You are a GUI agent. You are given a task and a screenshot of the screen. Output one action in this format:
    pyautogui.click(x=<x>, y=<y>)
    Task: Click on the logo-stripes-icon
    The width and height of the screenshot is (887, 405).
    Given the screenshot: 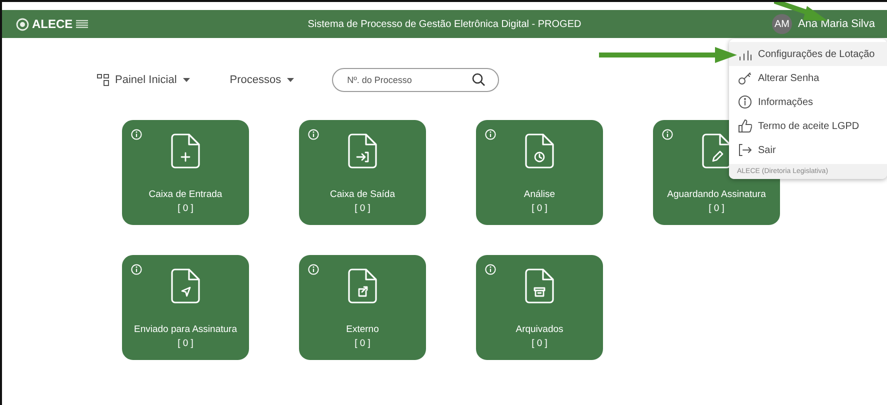 What is the action you would take?
    pyautogui.click(x=82, y=24)
    